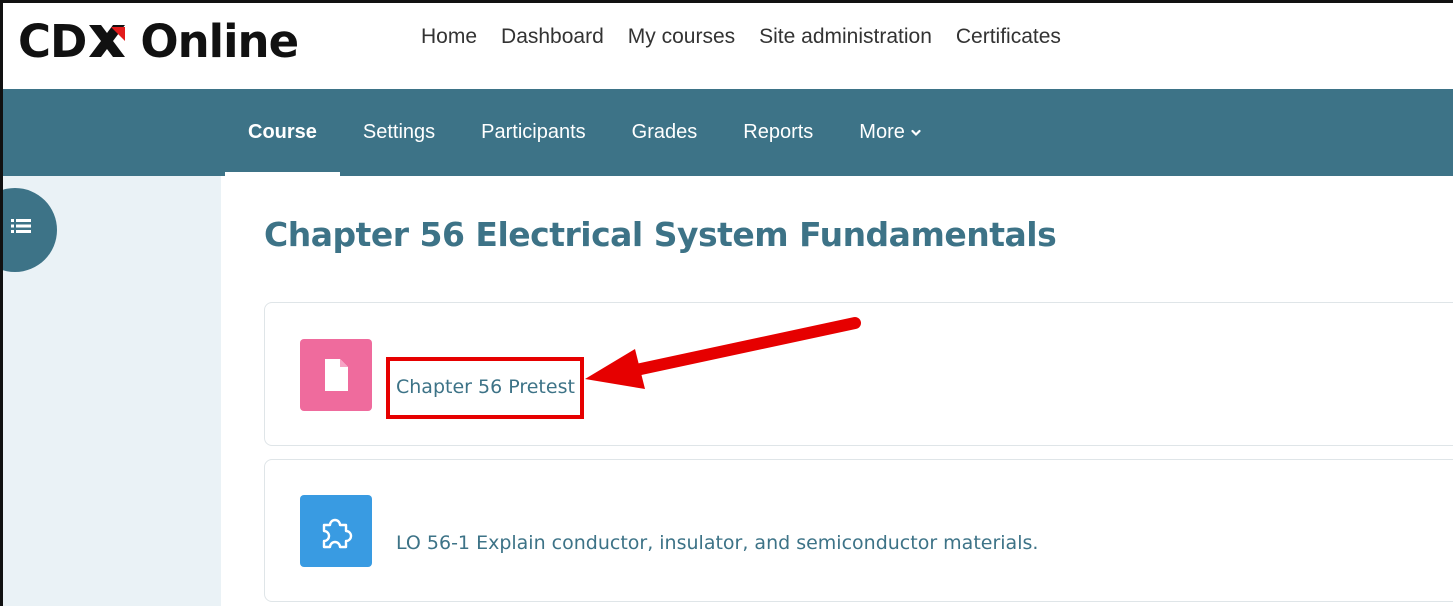  I want to click on nav-certificates-link: Certificates, so click(1008, 37).